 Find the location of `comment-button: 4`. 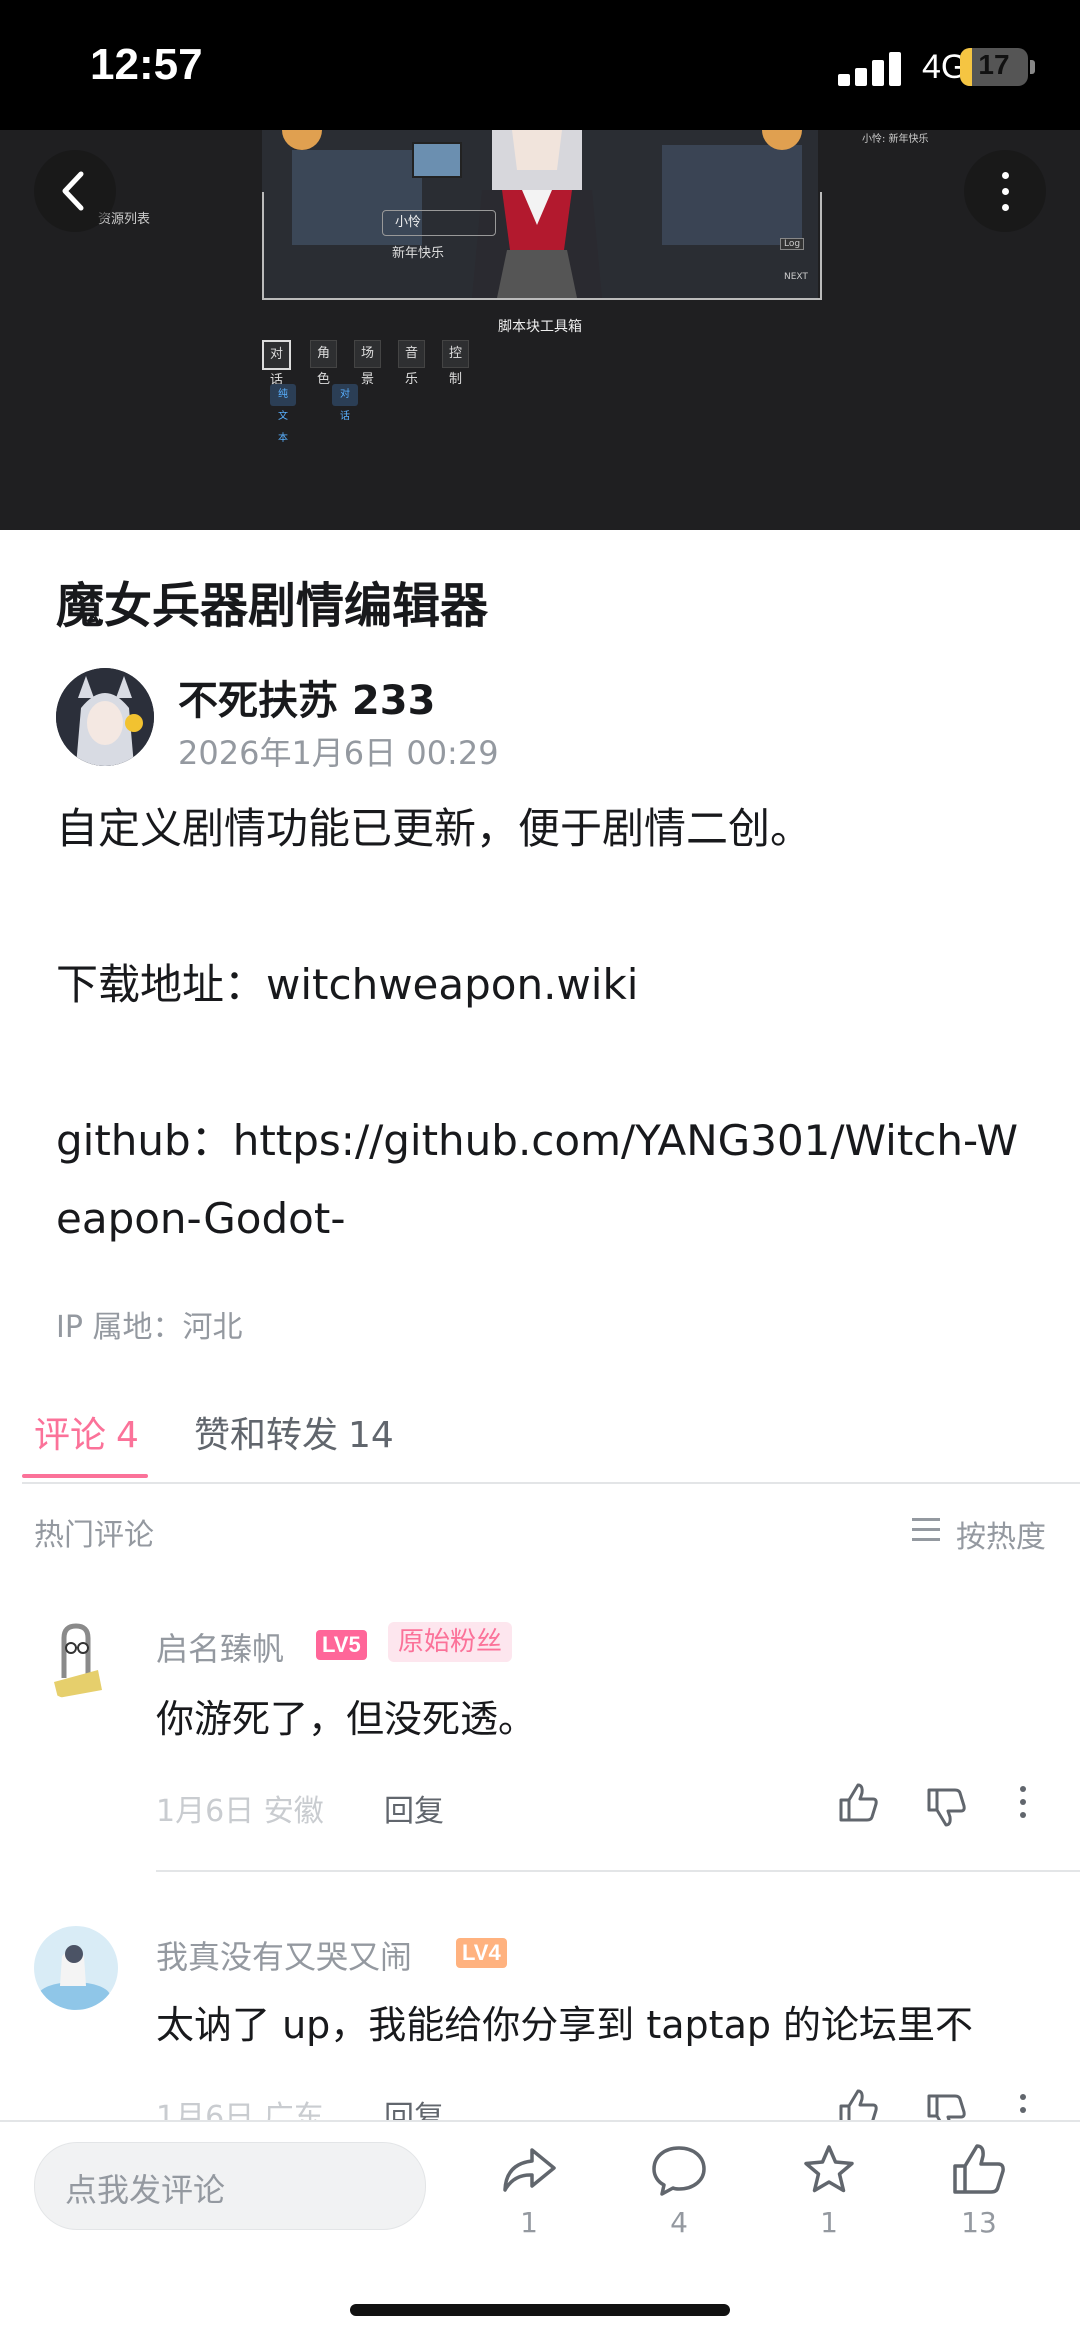

comment-button: 4 is located at coordinates (679, 2190).